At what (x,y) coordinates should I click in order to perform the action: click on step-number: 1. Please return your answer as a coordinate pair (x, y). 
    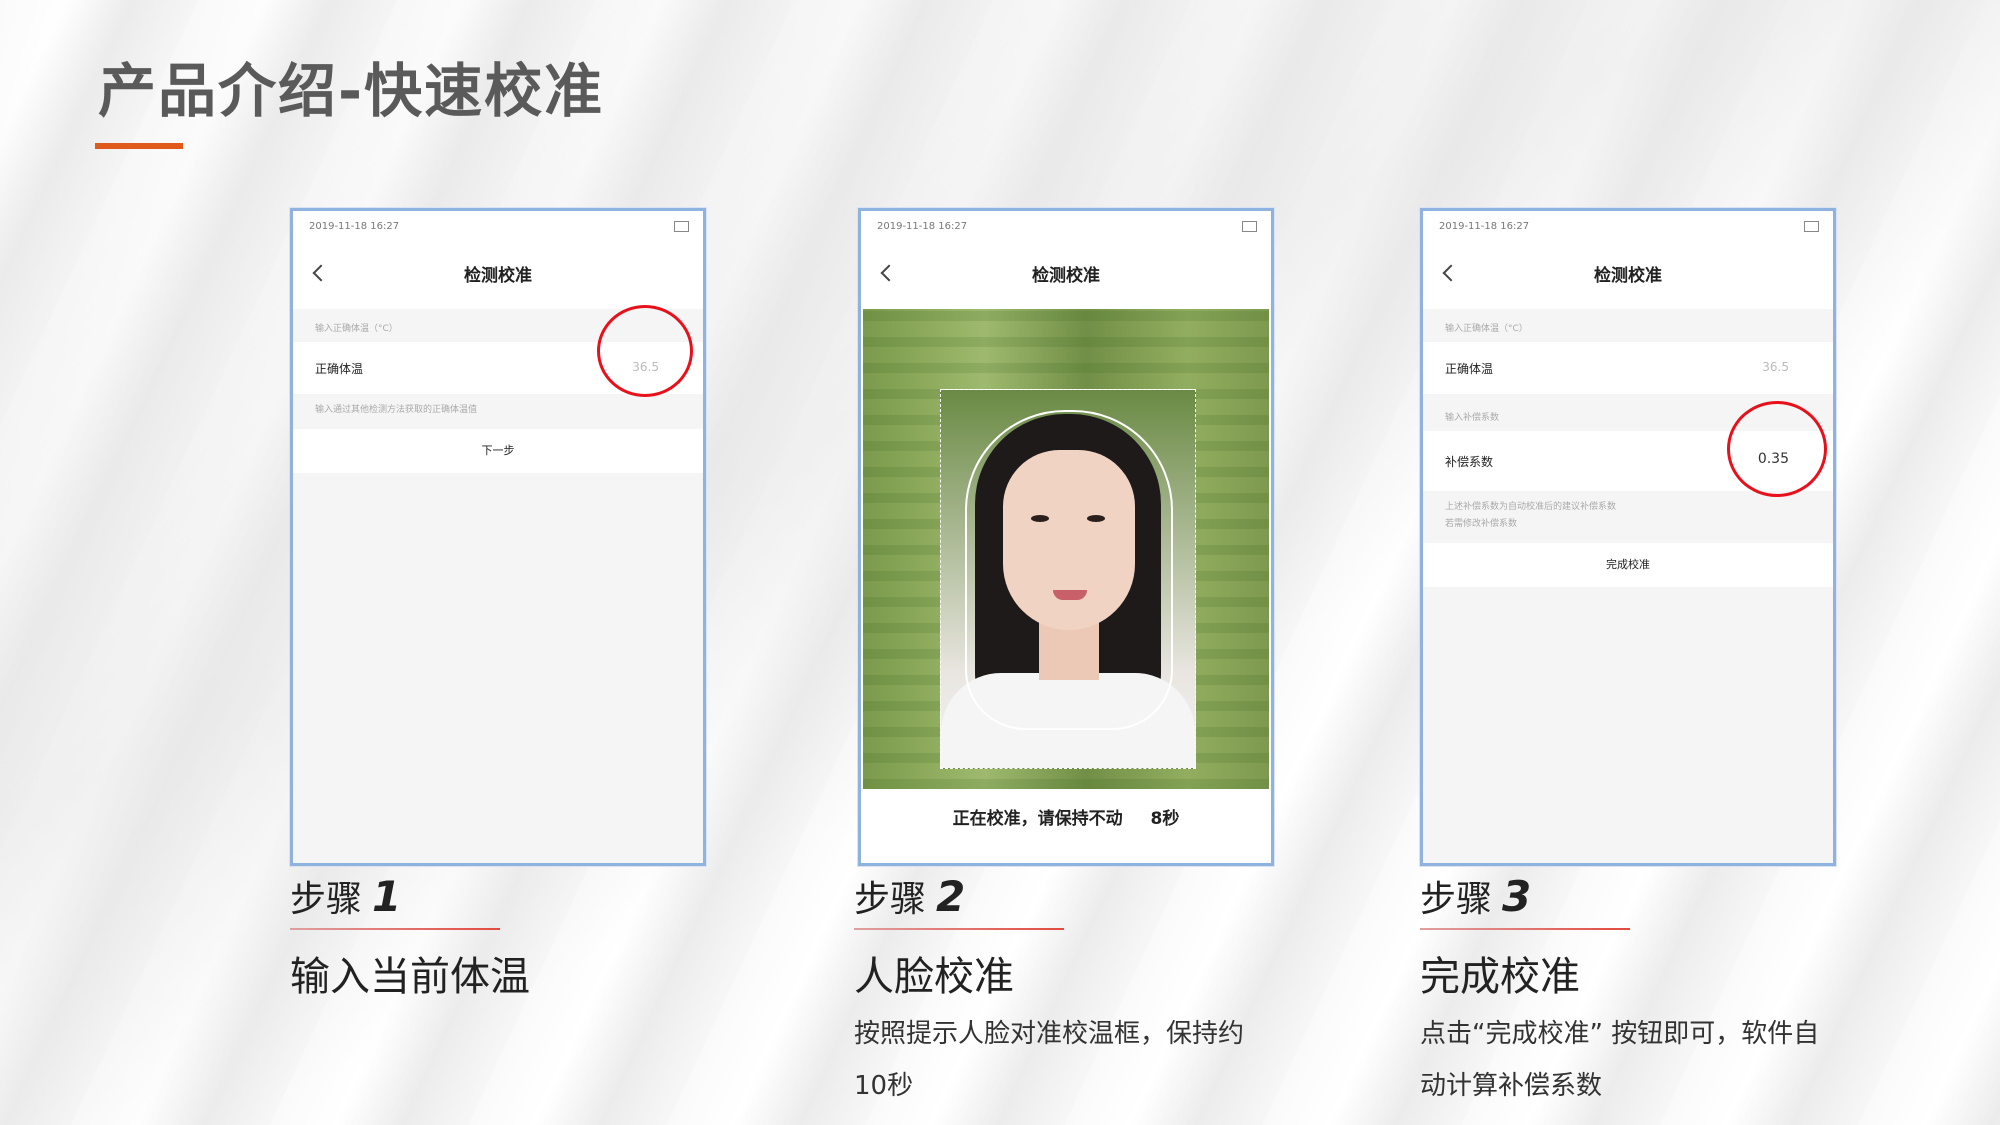
    Looking at the image, I should click on (387, 896).